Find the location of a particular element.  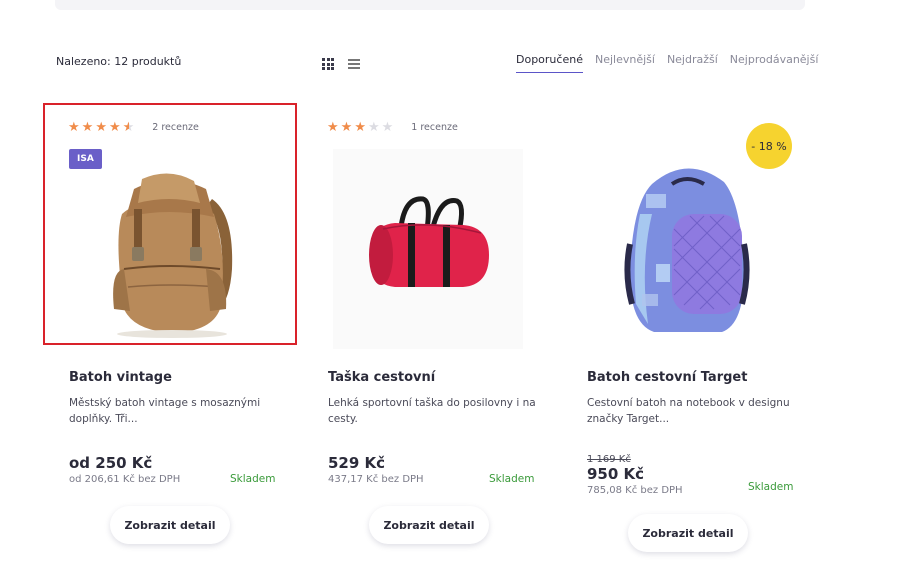

star-half-icon: ★ is located at coordinates (128, 127).